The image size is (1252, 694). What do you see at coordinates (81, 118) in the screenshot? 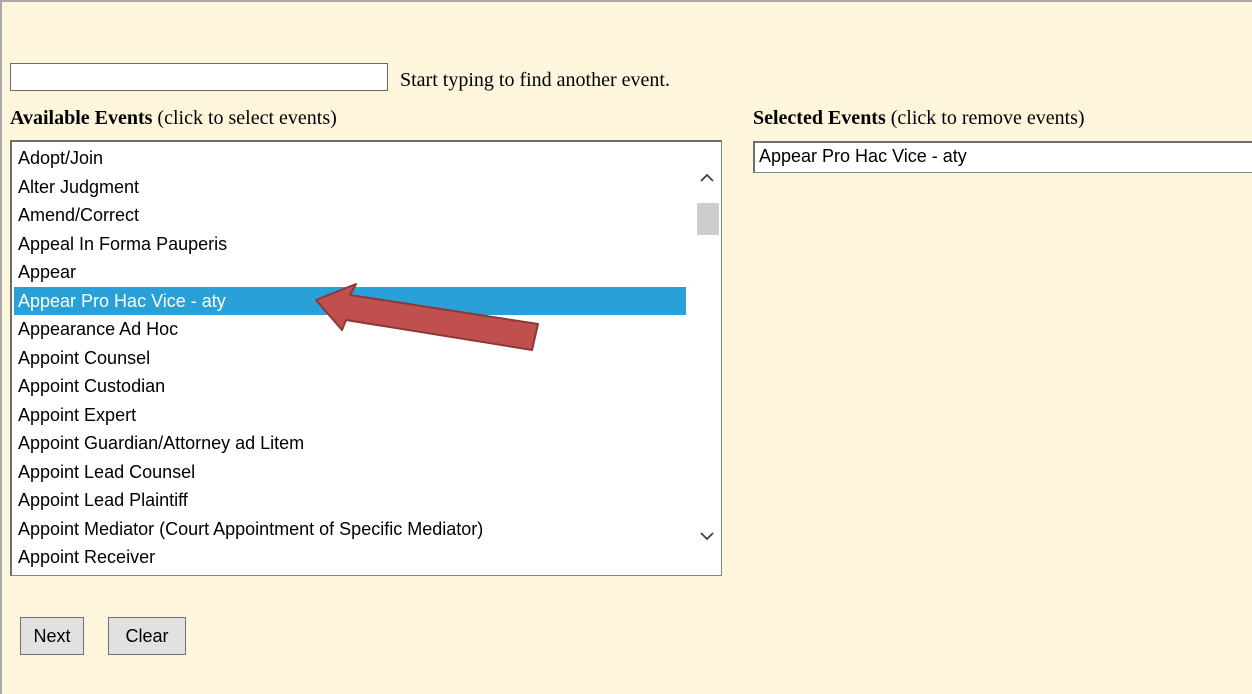
I see `available-events-title: Available Events` at bounding box center [81, 118].